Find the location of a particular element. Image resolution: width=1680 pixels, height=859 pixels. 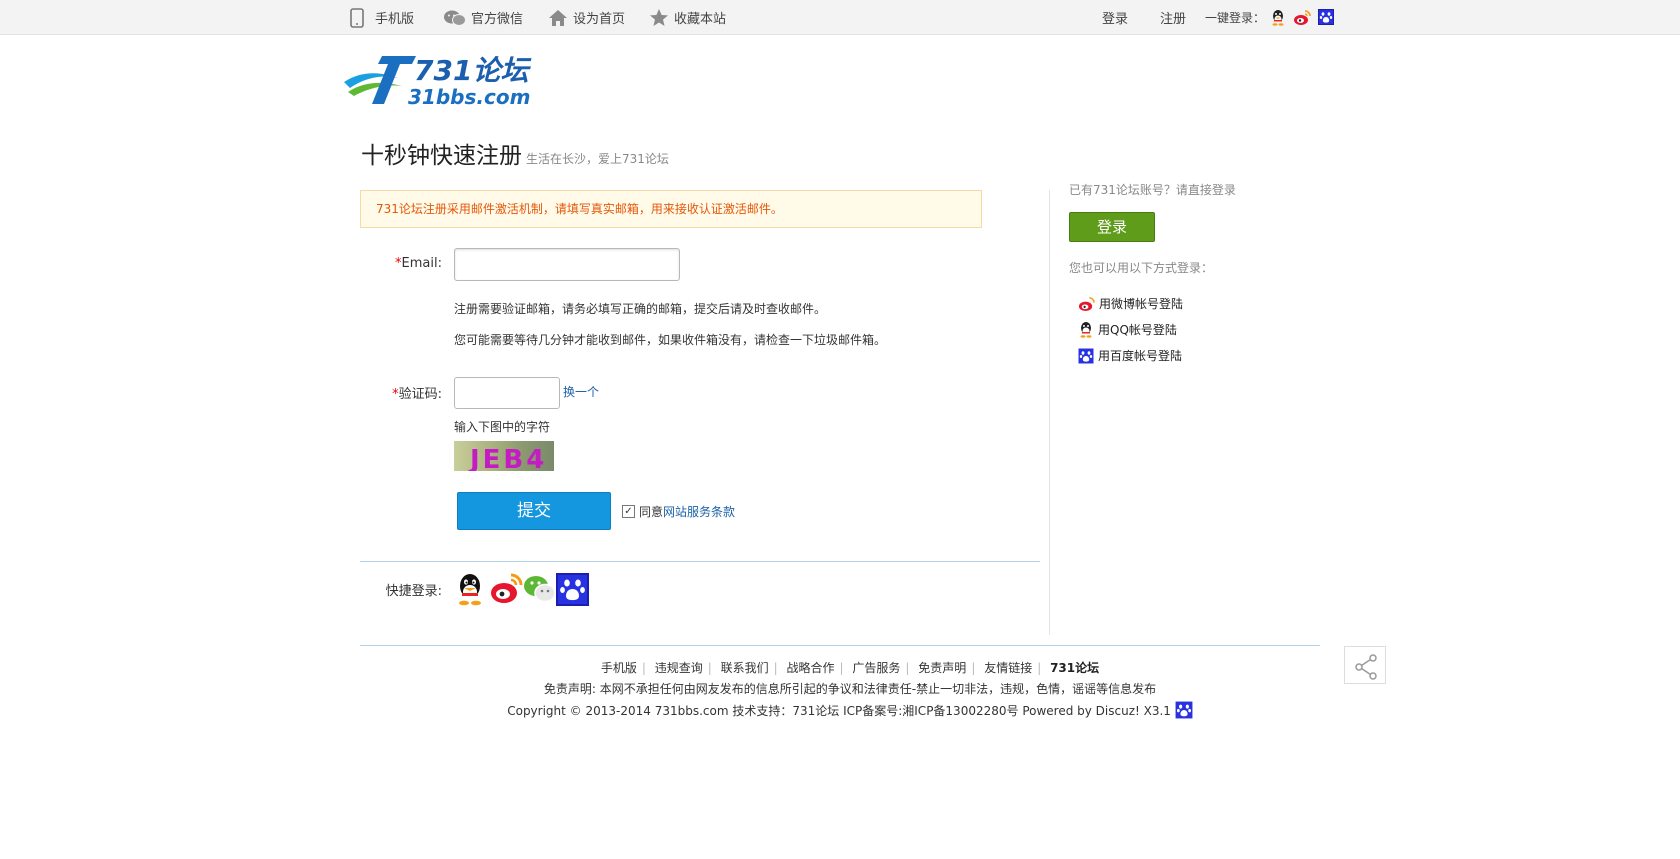

topbar-weibo-login is located at coordinates (1302, 17).